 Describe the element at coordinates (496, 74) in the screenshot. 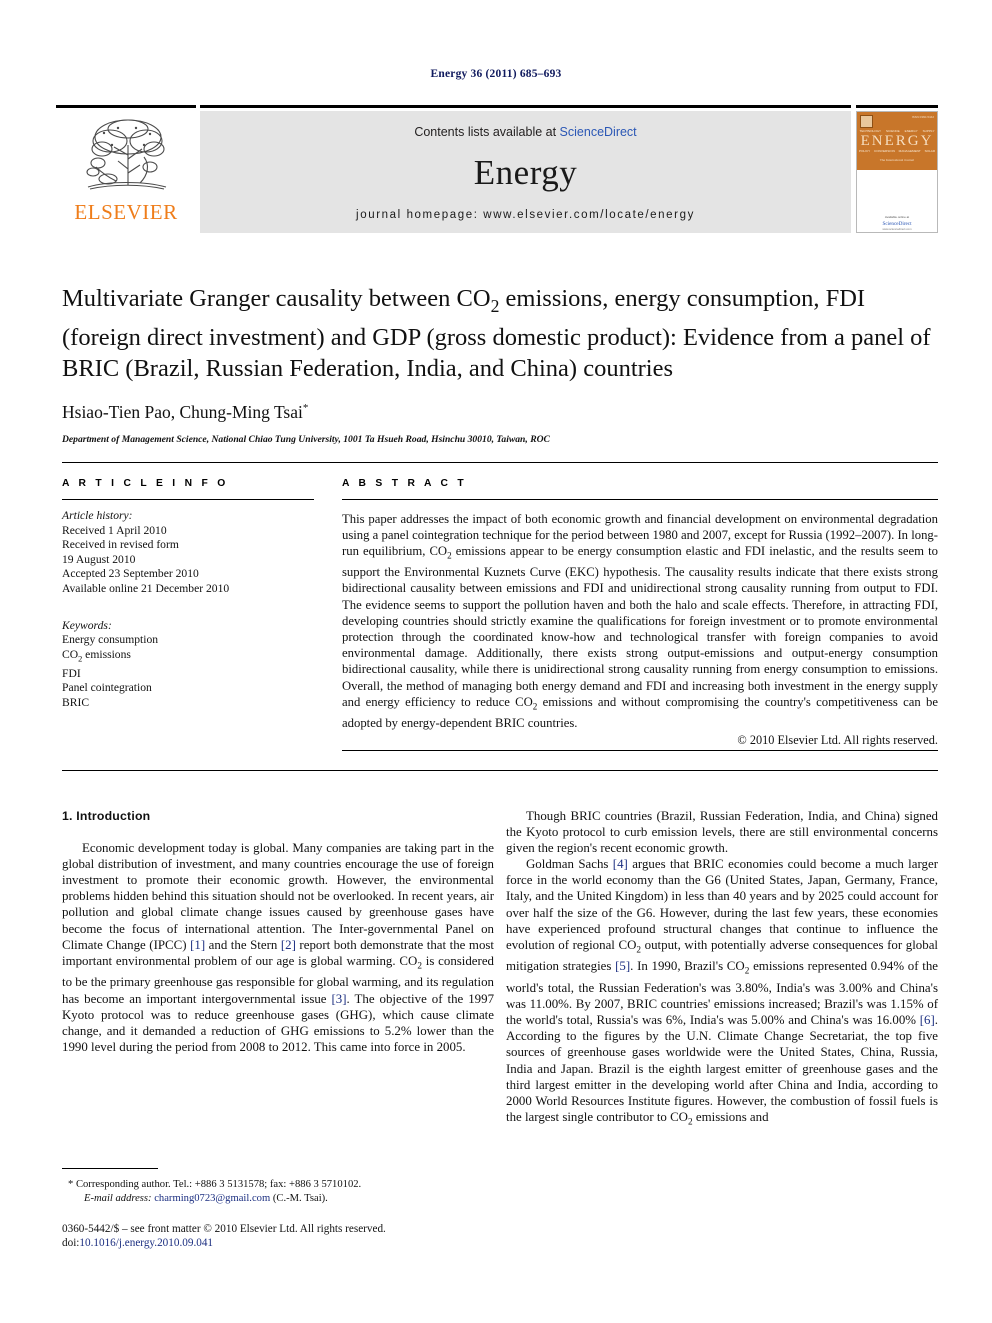

I see `running-head: Energy 36 (2011) 685–693` at that location.